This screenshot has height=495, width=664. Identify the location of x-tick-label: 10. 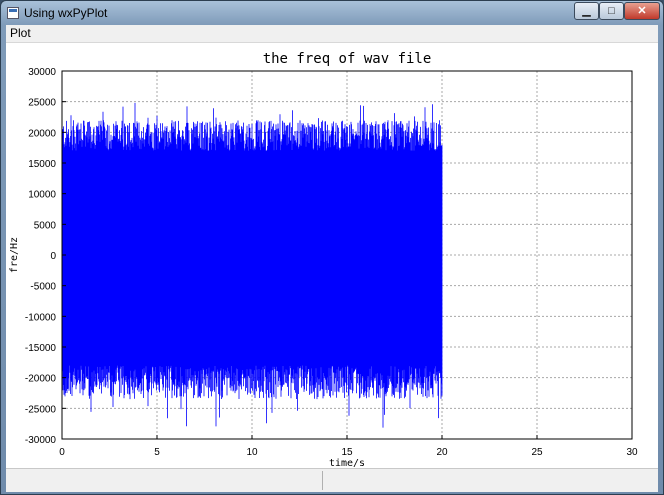
(252, 452).